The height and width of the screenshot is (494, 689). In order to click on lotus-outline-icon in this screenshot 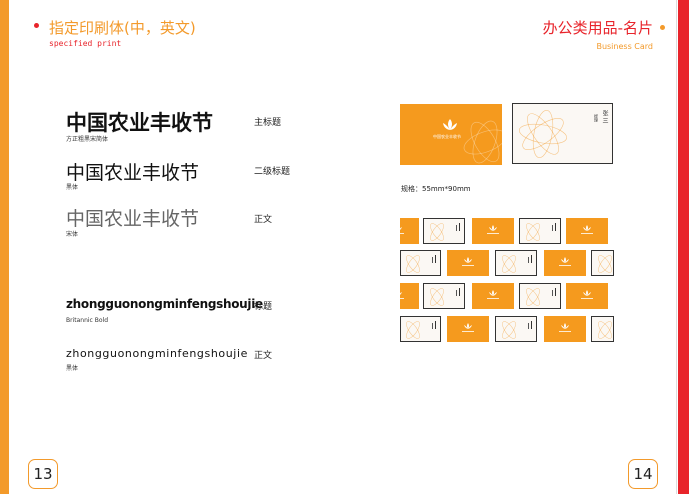, I will do `click(543, 134)`.